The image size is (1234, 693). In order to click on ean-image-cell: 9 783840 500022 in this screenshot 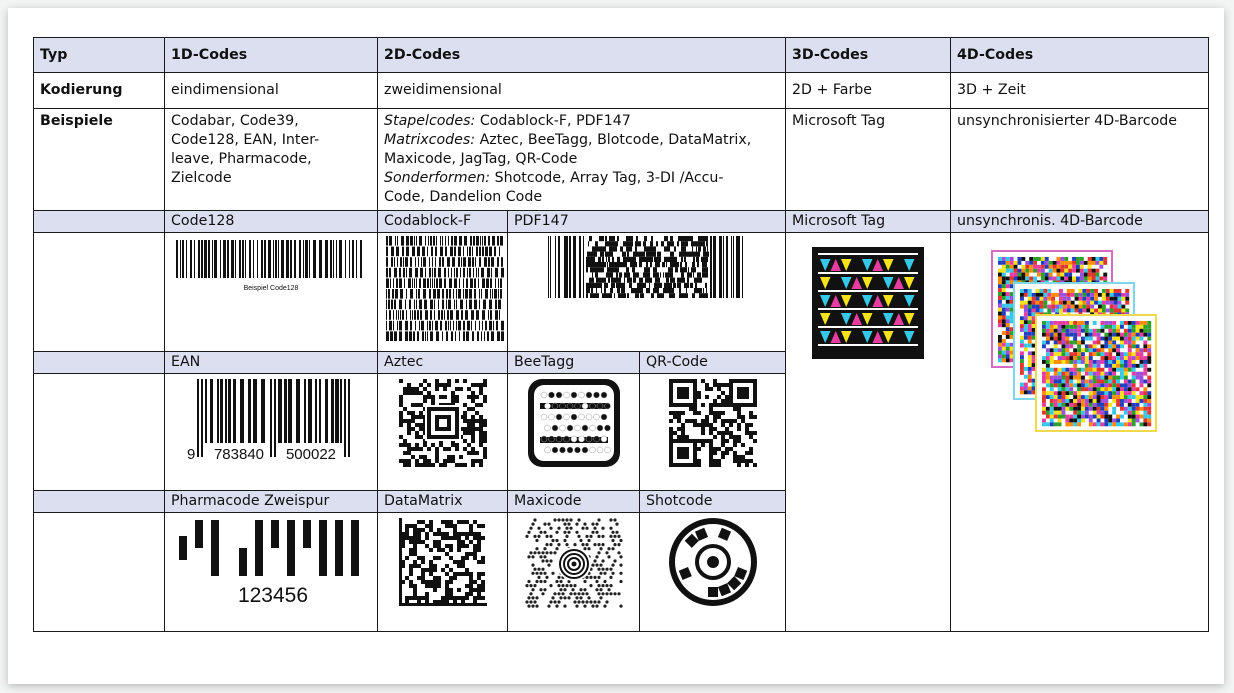, I will do `click(271, 432)`.